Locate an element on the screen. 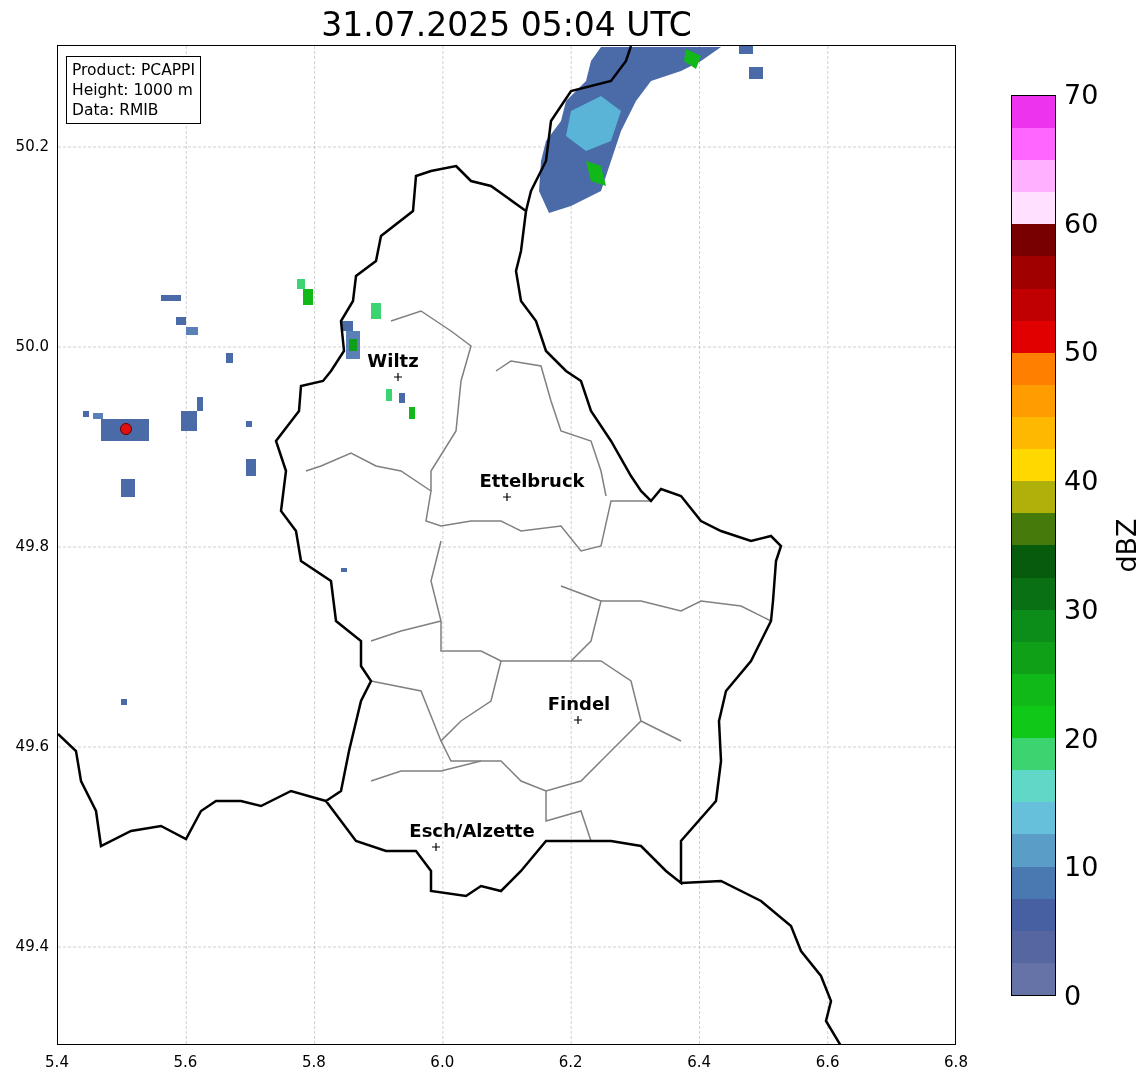 The image size is (1145, 1084). longitude-tick-label: 5.8 is located at coordinates (313, 1062).